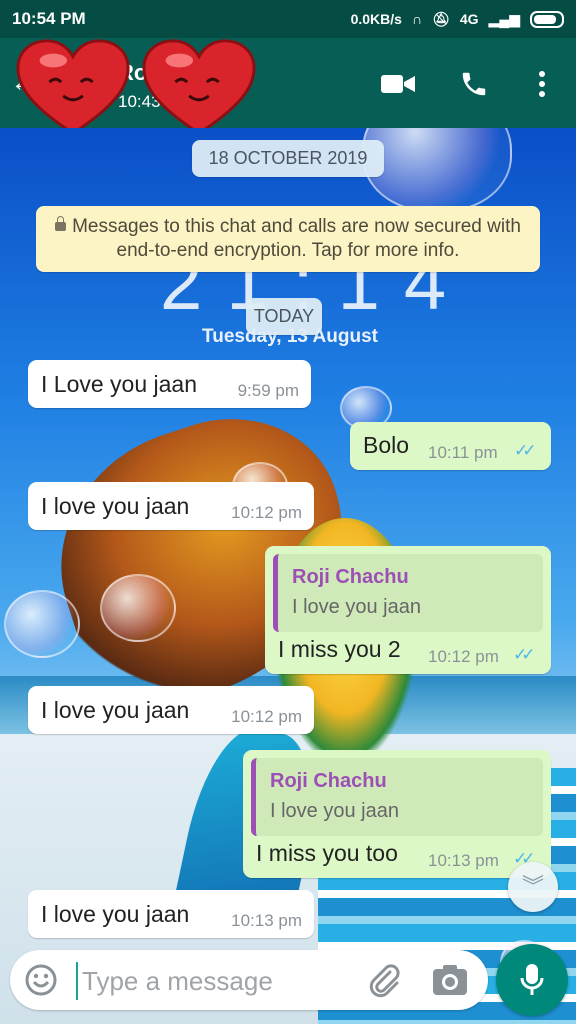 The height and width of the screenshot is (1024, 576). I want to click on scroll-to-bottom-button: ︾, so click(533, 887).